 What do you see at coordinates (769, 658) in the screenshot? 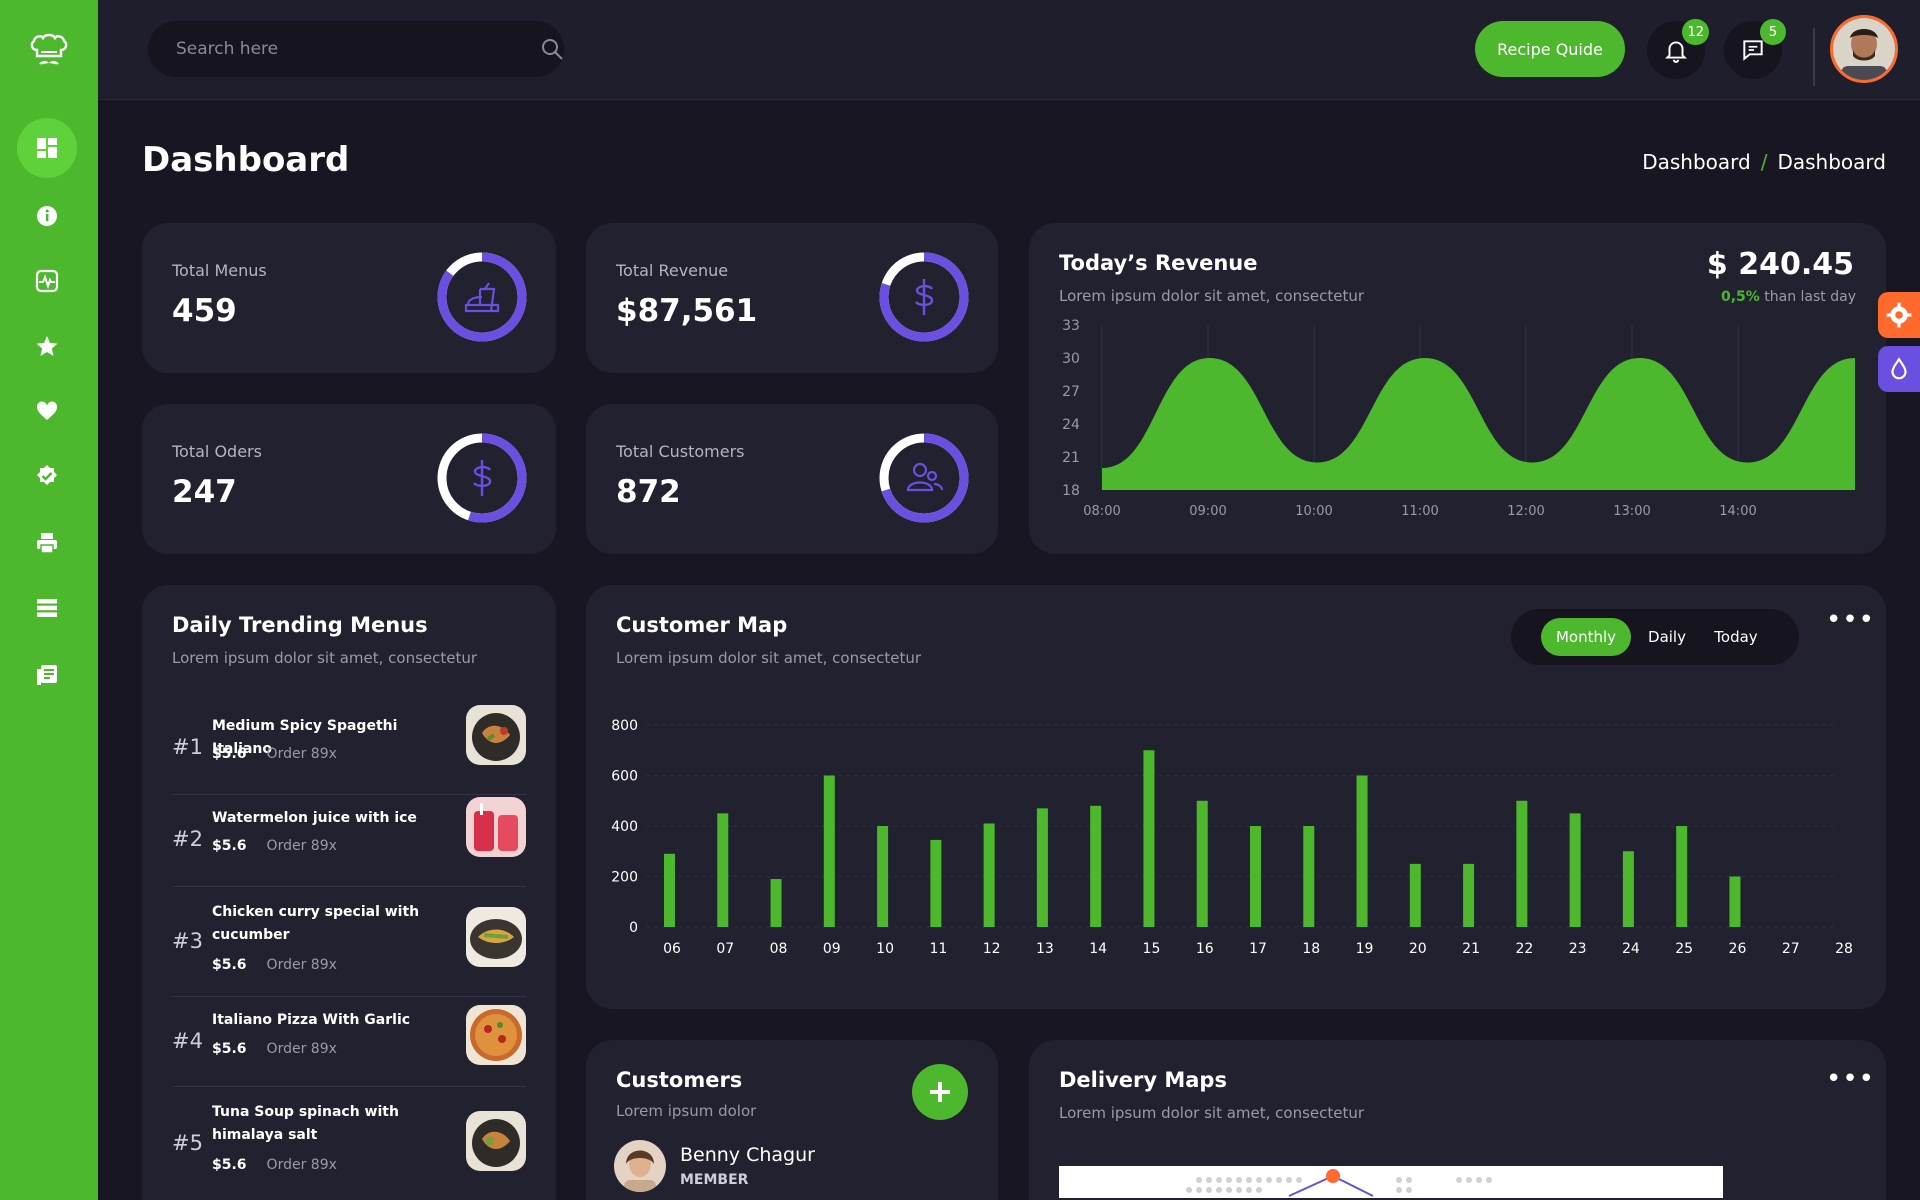
I see `customer-map-subtitle: Lorem ipsum dolor sit amet, consectetur` at bounding box center [769, 658].